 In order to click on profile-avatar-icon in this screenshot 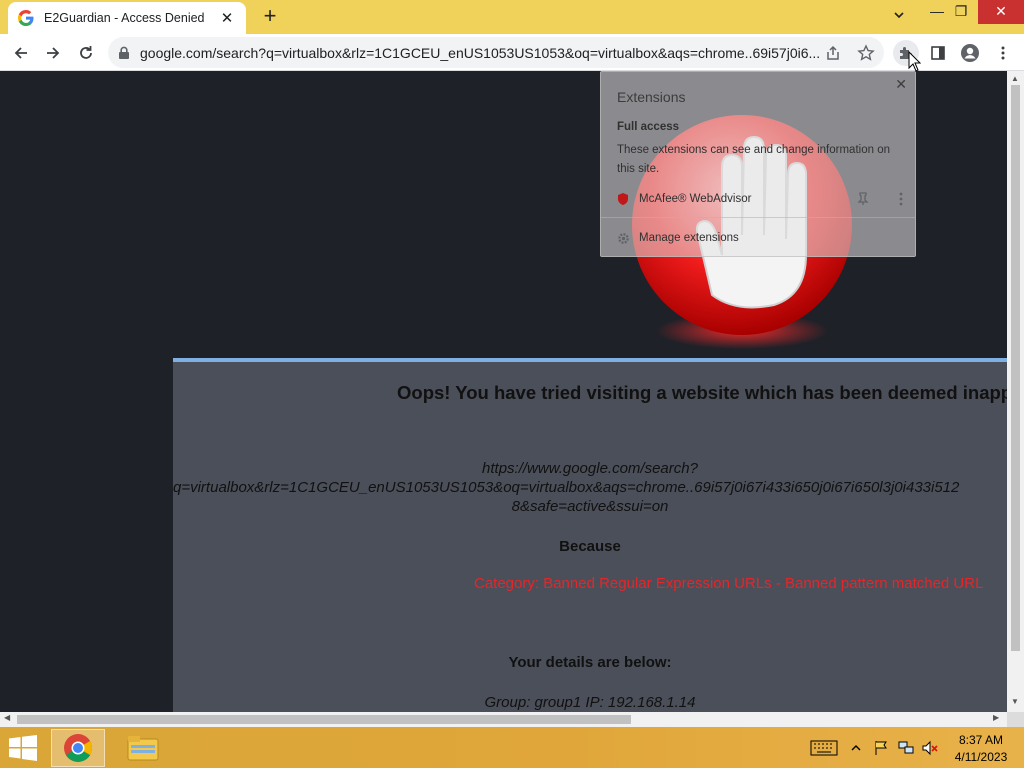, I will do `click(970, 53)`.